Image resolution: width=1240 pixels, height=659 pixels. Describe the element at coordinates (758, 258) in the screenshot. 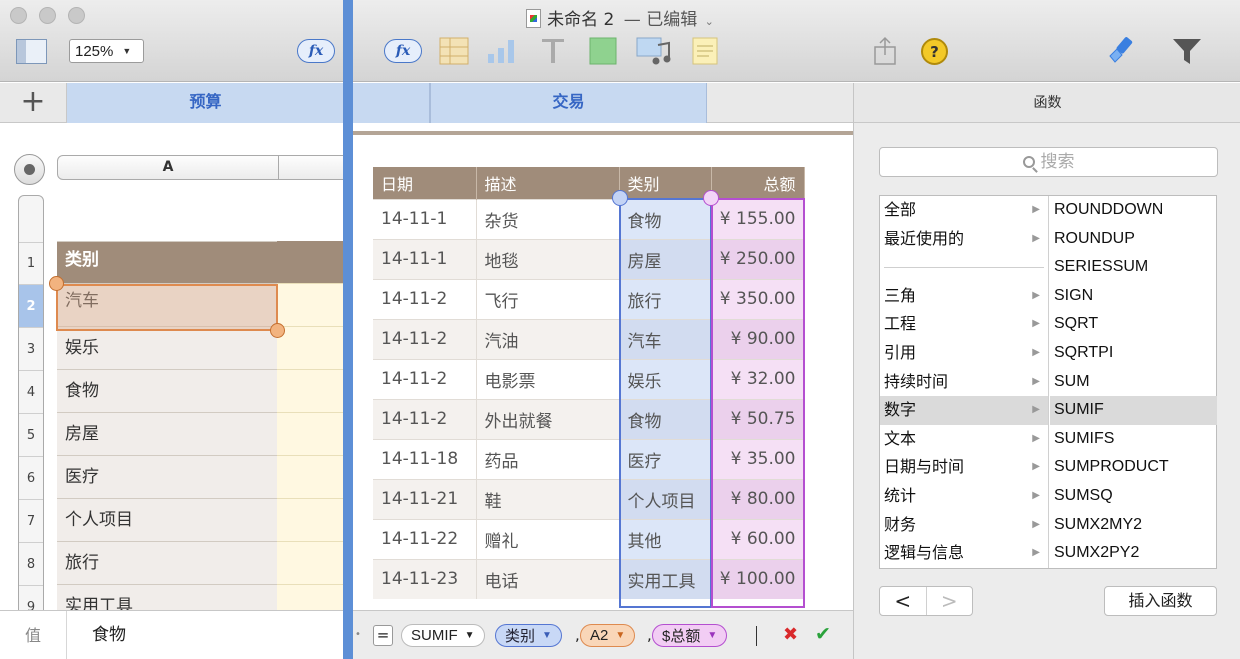

I see `amount-cell: ¥ 250.00` at that location.